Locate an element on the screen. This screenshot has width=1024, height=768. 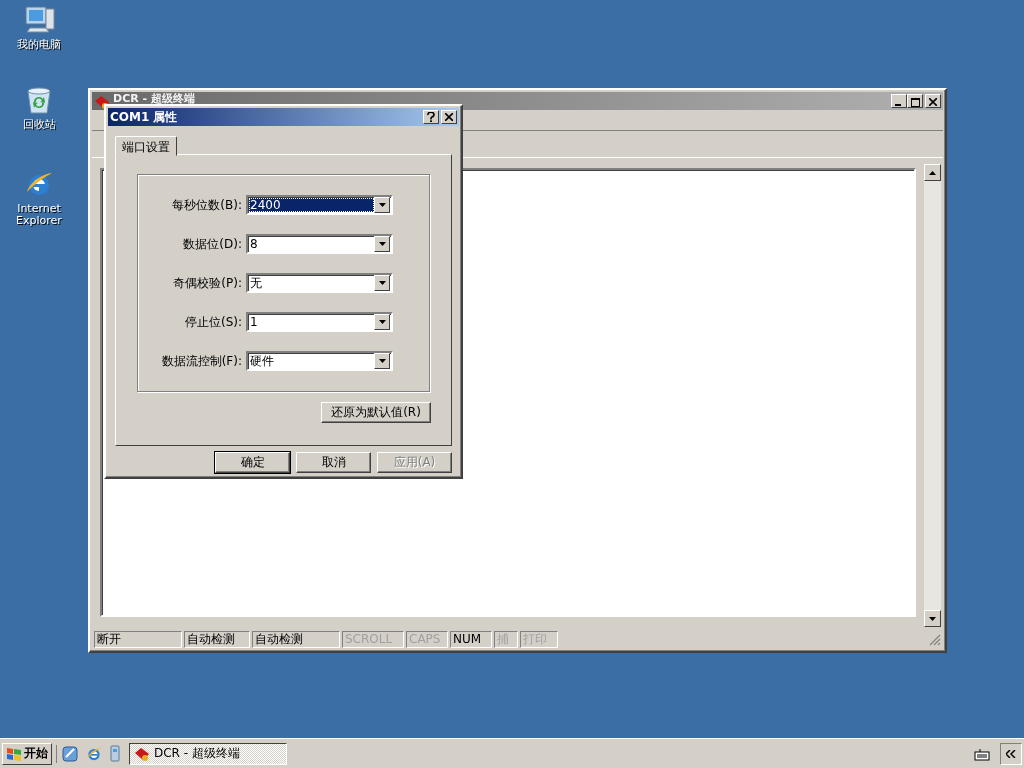
vertical-scrollbar is located at coordinates (932, 395).